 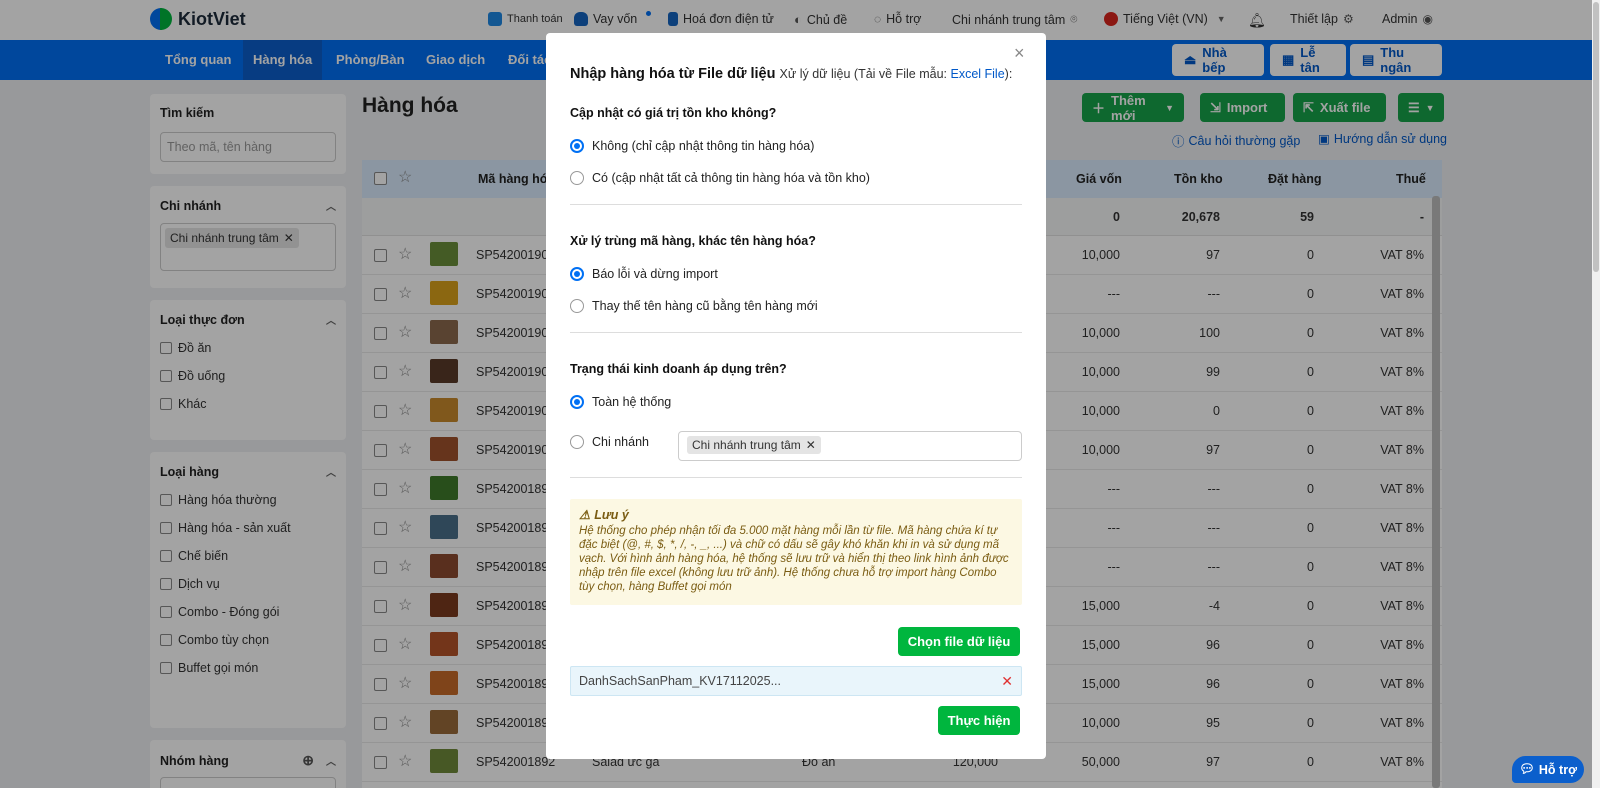 What do you see at coordinates (1557, 769) in the screenshot?
I see `support-float-label: Hỗ trợ` at bounding box center [1557, 769].